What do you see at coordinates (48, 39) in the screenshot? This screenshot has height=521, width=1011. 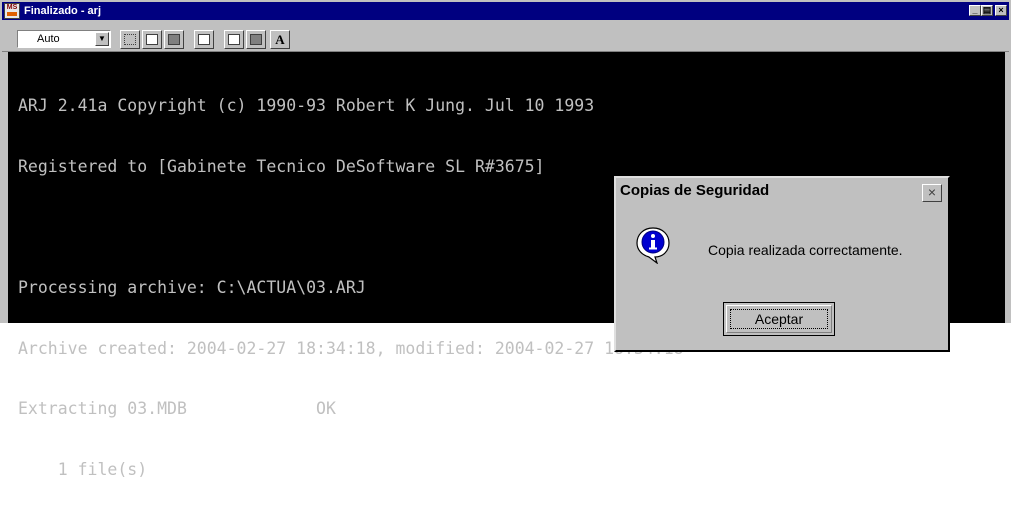 I see `font-size-value: Auto` at bounding box center [48, 39].